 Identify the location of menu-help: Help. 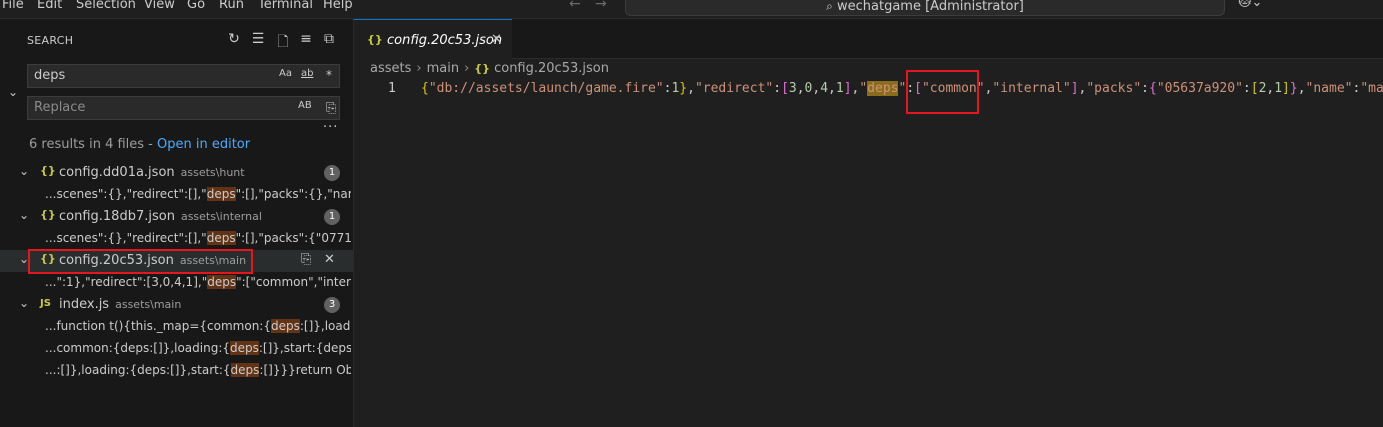
(338, 6).